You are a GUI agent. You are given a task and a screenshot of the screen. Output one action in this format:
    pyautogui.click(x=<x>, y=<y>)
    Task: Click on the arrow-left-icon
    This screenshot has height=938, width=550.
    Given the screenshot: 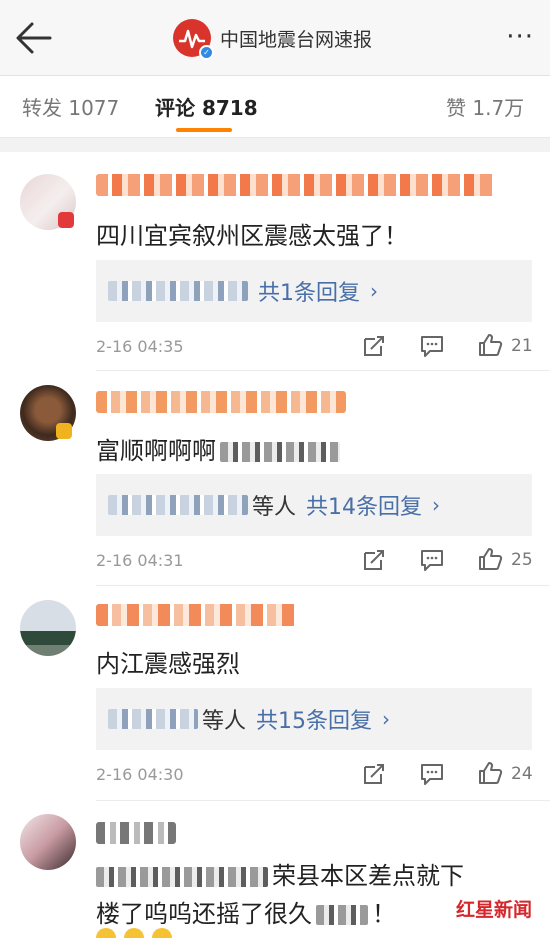 What is the action you would take?
    pyautogui.click(x=34, y=38)
    